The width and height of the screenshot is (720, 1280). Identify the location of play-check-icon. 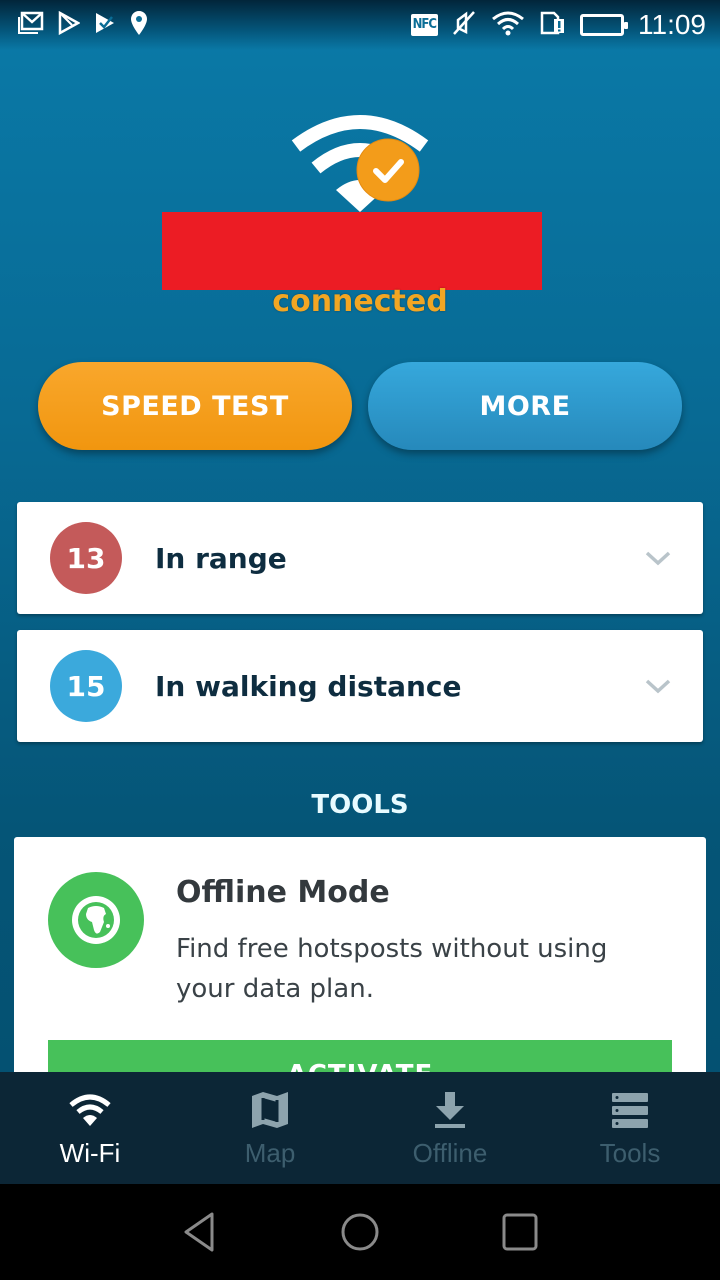
(105, 25).